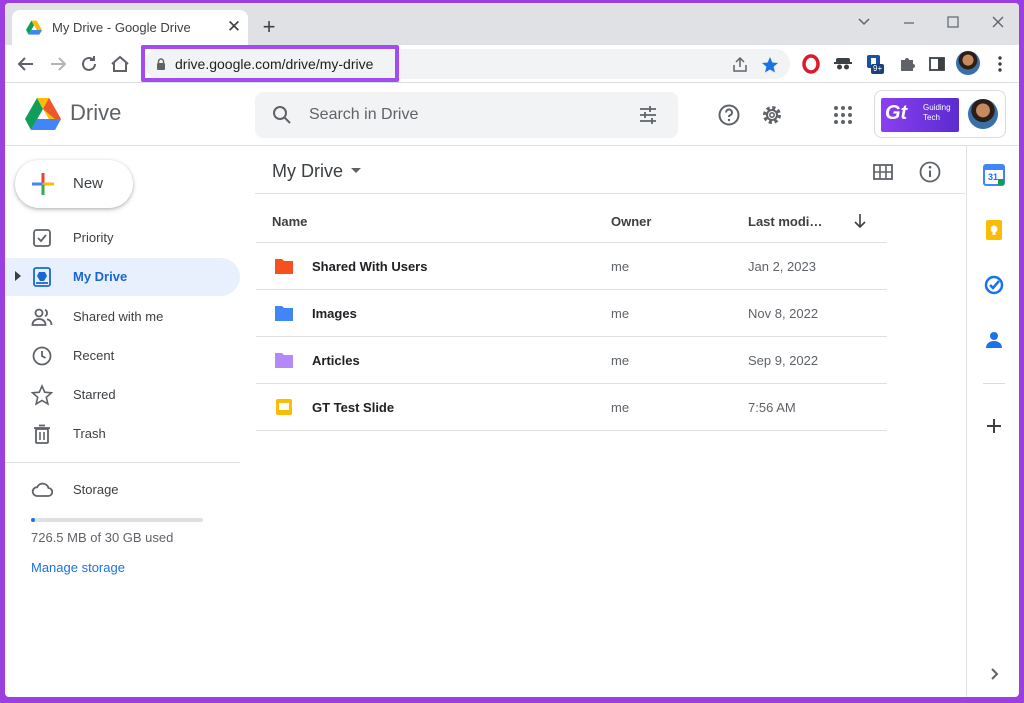 The image size is (1024, 703). I want to click on puzzle-extensions-icon, so click(907, 64).